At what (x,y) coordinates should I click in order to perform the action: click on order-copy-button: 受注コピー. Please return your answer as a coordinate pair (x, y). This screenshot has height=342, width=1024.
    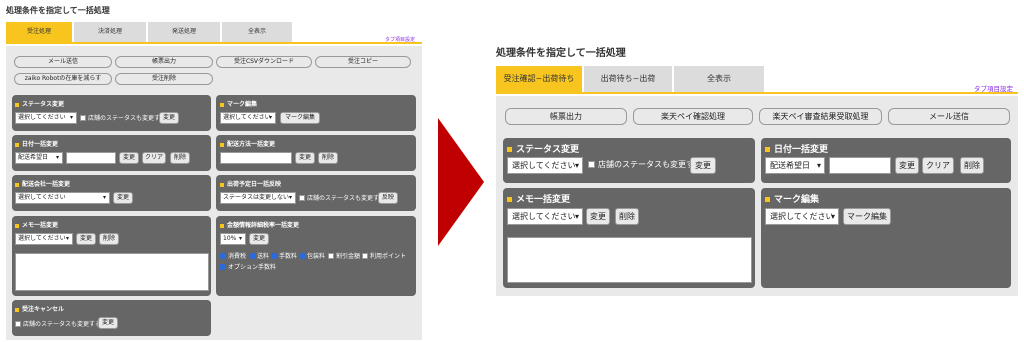
    Looking at the image, I should click on (363, 62).